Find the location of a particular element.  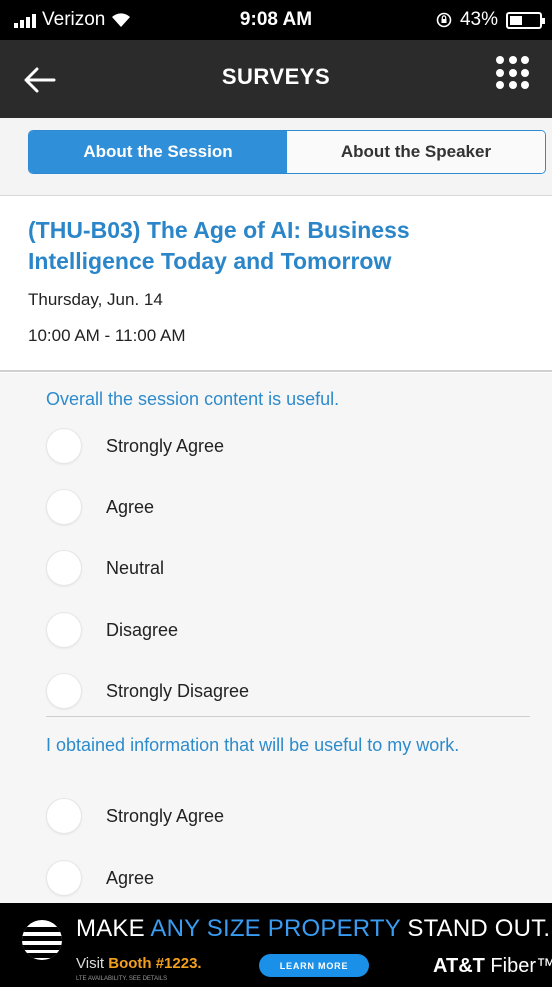

ad-headline-highlight: ANY SIZE PROPERTY is located at coordinates (275, 928).